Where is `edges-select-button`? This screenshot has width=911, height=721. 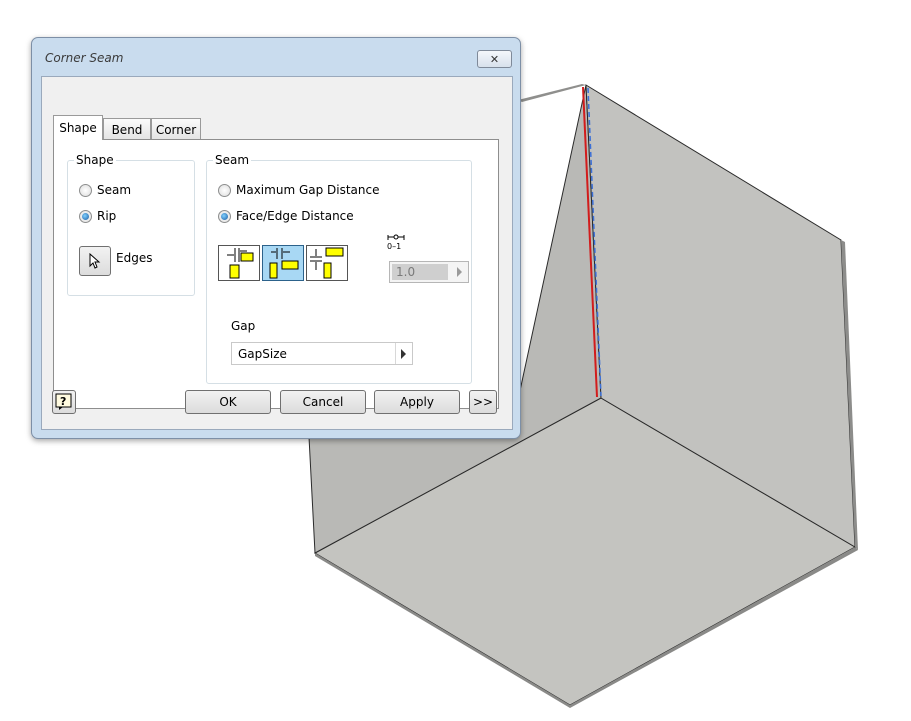 edges-select-button is located at coordinates (95, 261).